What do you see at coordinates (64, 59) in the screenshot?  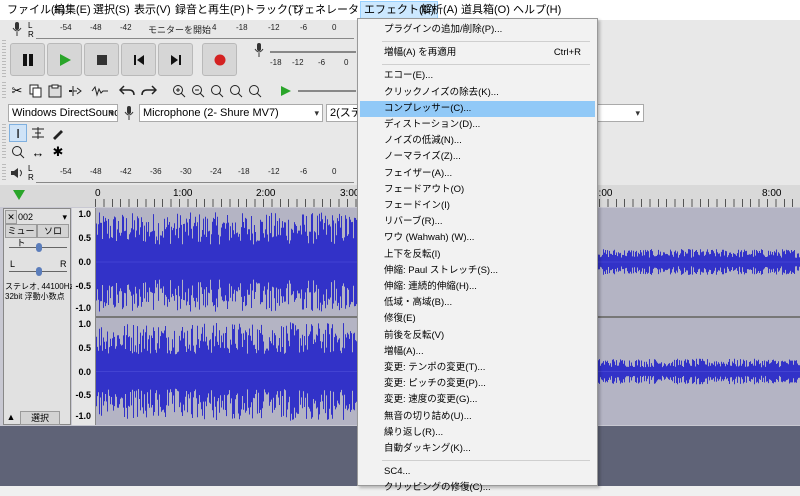 I see `play-button` at bounding box center [64, 59].